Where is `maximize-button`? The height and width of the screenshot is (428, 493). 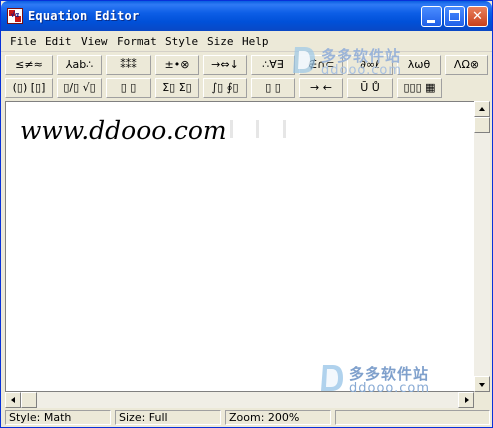 maximize-button is located at coordinates (454, 16).